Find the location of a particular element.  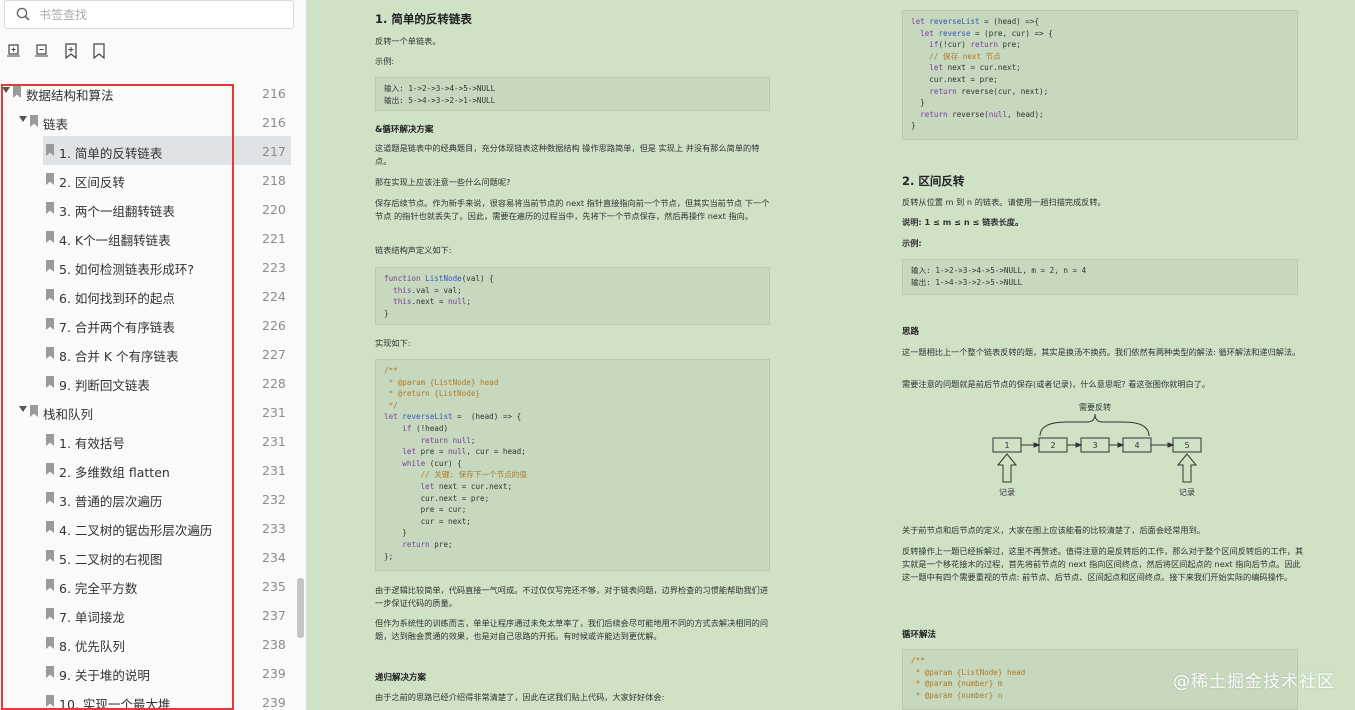

bookmark-label: 4. K个一组翻转链表 is located at coordinates (115, 240).